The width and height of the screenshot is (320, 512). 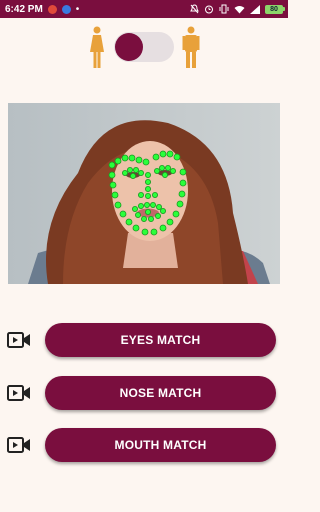 I want to click on eyes-match-button: EYES MATCH, so click(x=160, y=340).